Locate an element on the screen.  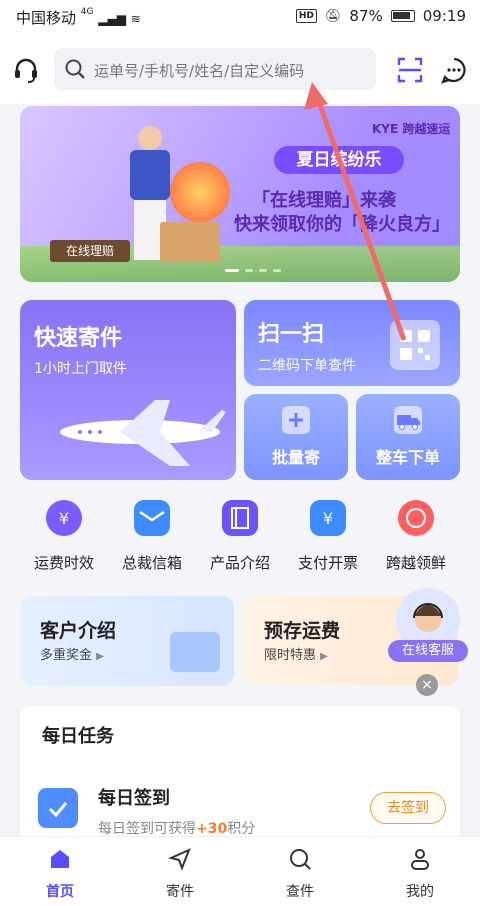
status-right: HD 🔕︎ 87% 09:19 is located at coordinates (380, 16).